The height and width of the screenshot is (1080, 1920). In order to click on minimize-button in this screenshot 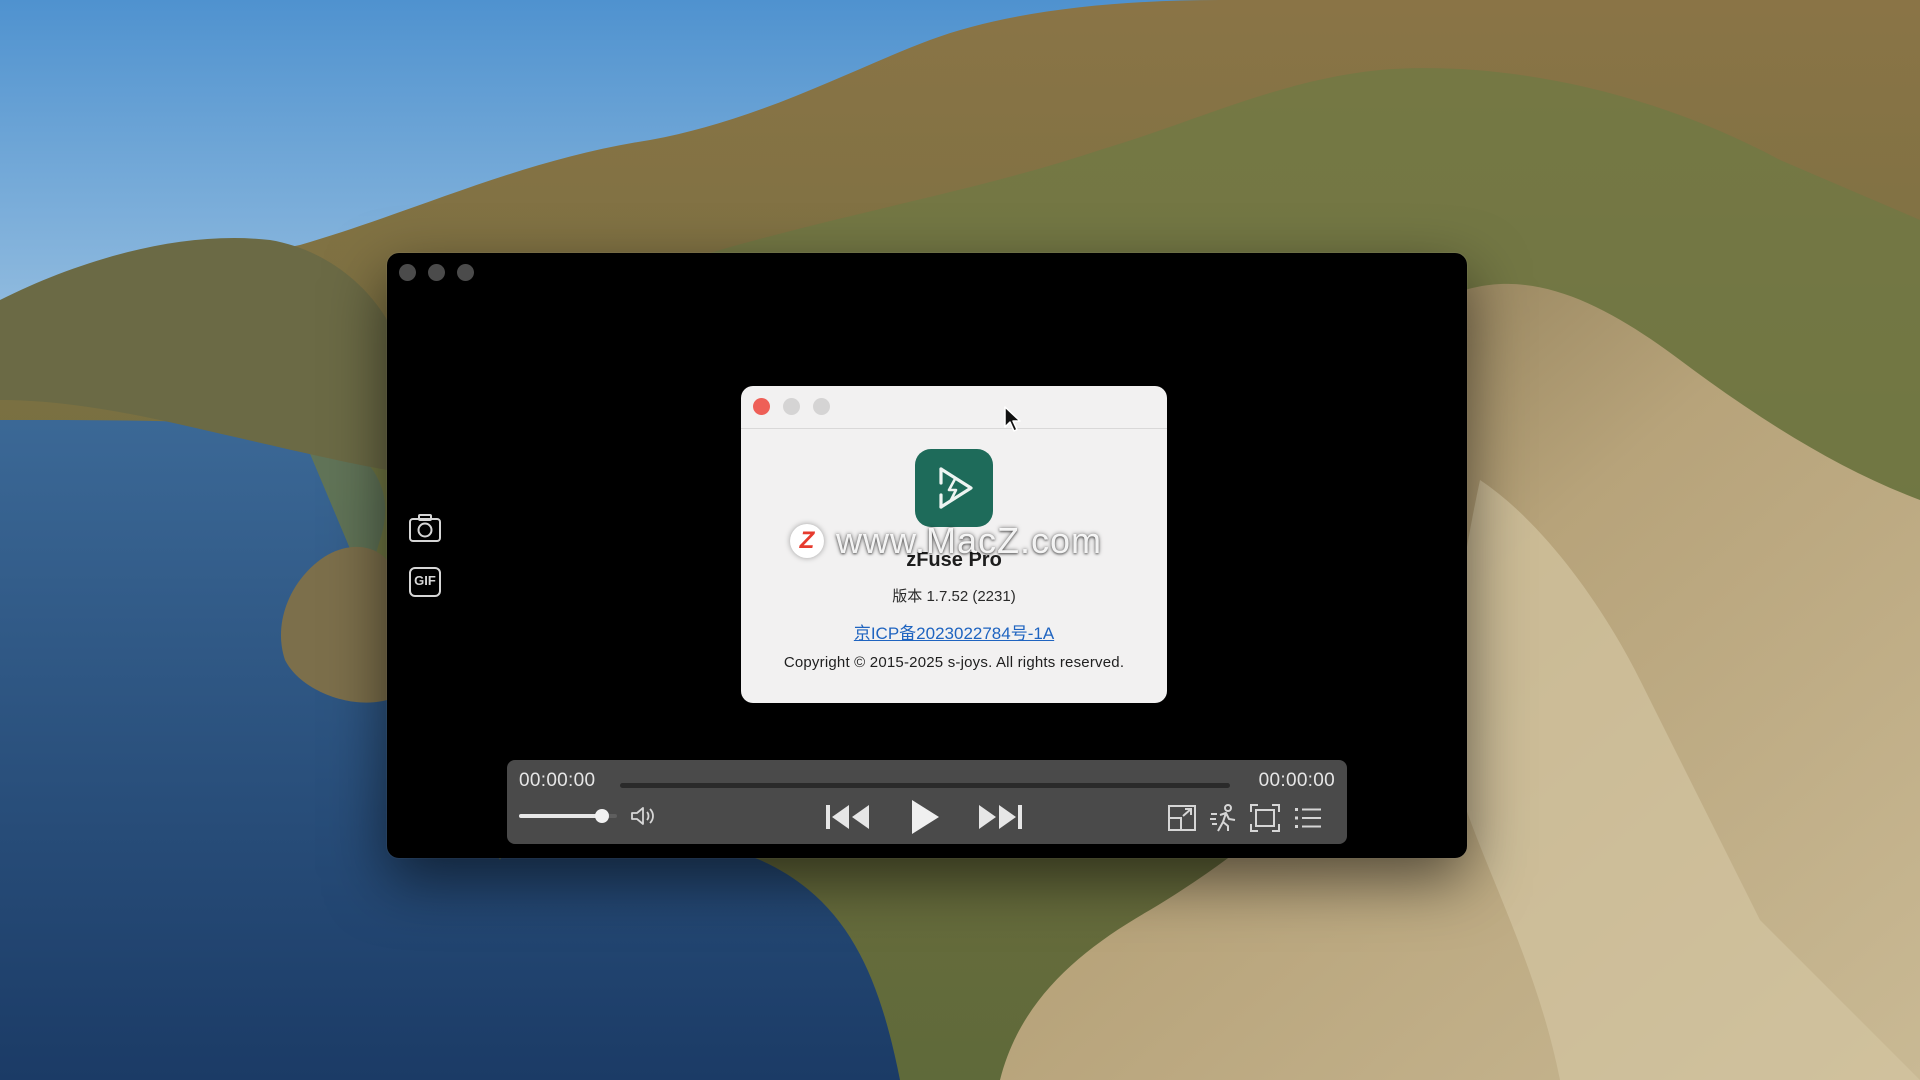, I will do `click(436, 272)`.